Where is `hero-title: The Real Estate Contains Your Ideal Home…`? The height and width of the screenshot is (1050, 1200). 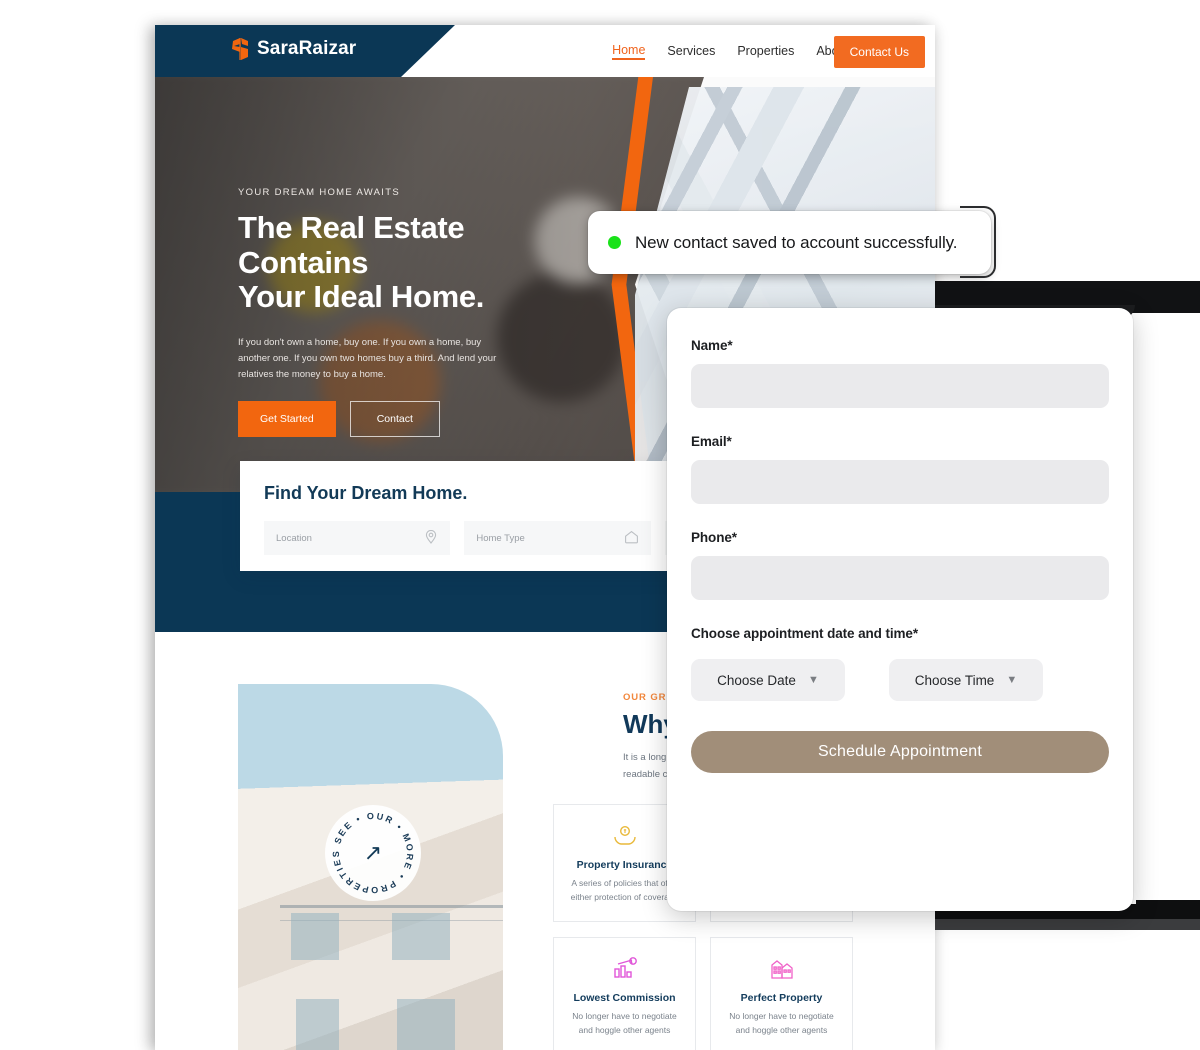 hero-title: The Real Estate Contains Your Ideal Home… is located at coordinates (388, 262).